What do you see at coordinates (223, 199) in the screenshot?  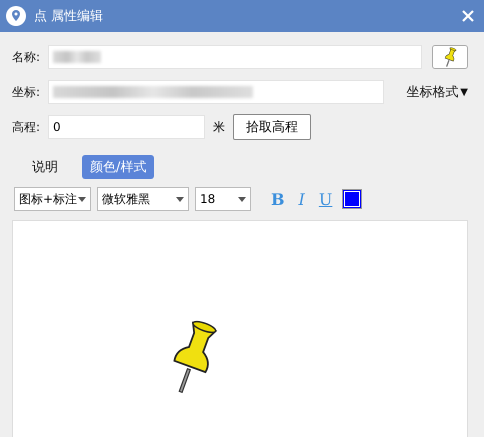 I see `dropdown: 18` at bounding box center [223, 199].